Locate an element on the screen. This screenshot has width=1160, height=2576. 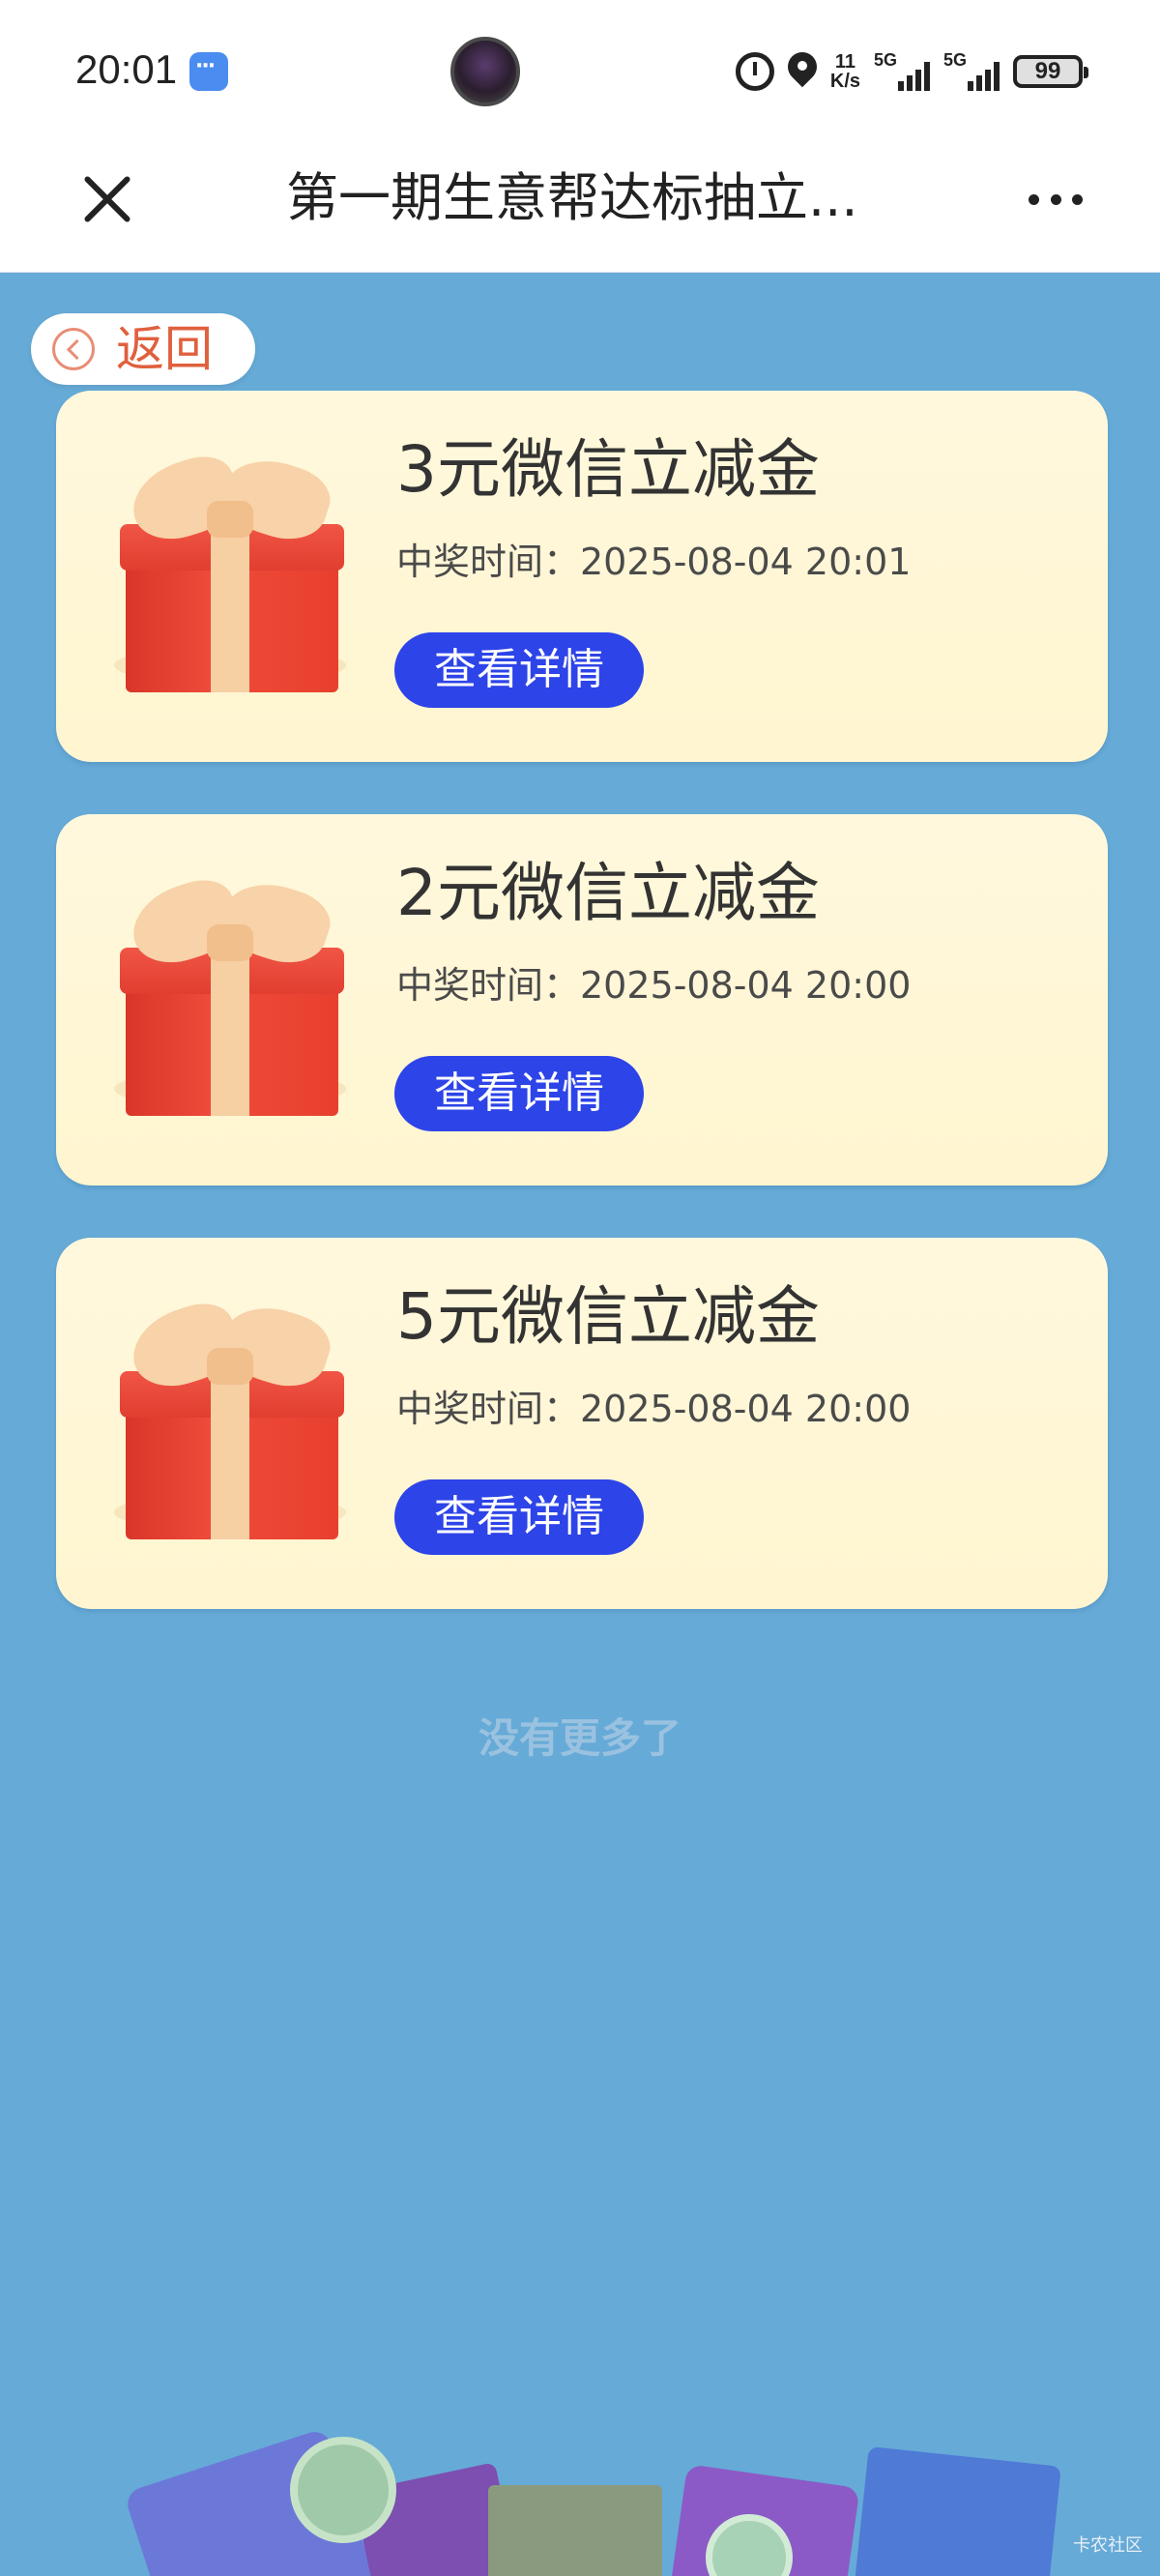
signal-1-label: 5G is located at coordinates (886, 60).